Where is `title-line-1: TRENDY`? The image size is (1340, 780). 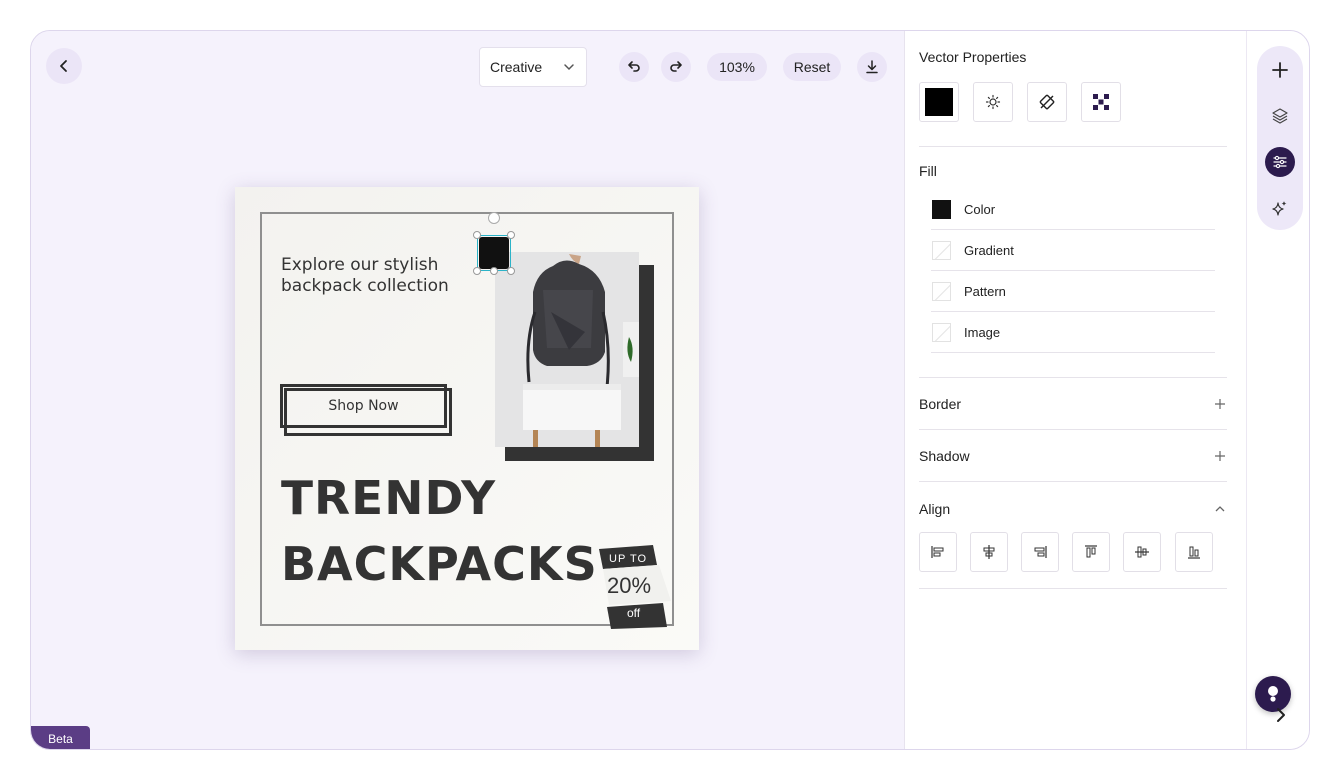
title-line-1: TRENDY is located at coordinates (388, 498).